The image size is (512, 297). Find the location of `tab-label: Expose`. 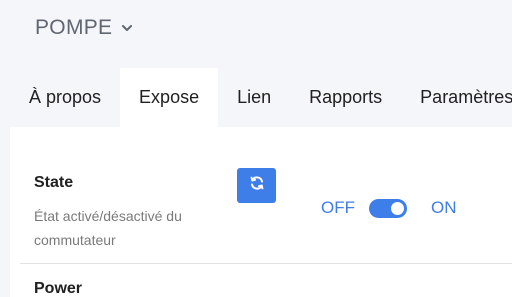

tab-label: Expose is located at coordinates (169, 97).